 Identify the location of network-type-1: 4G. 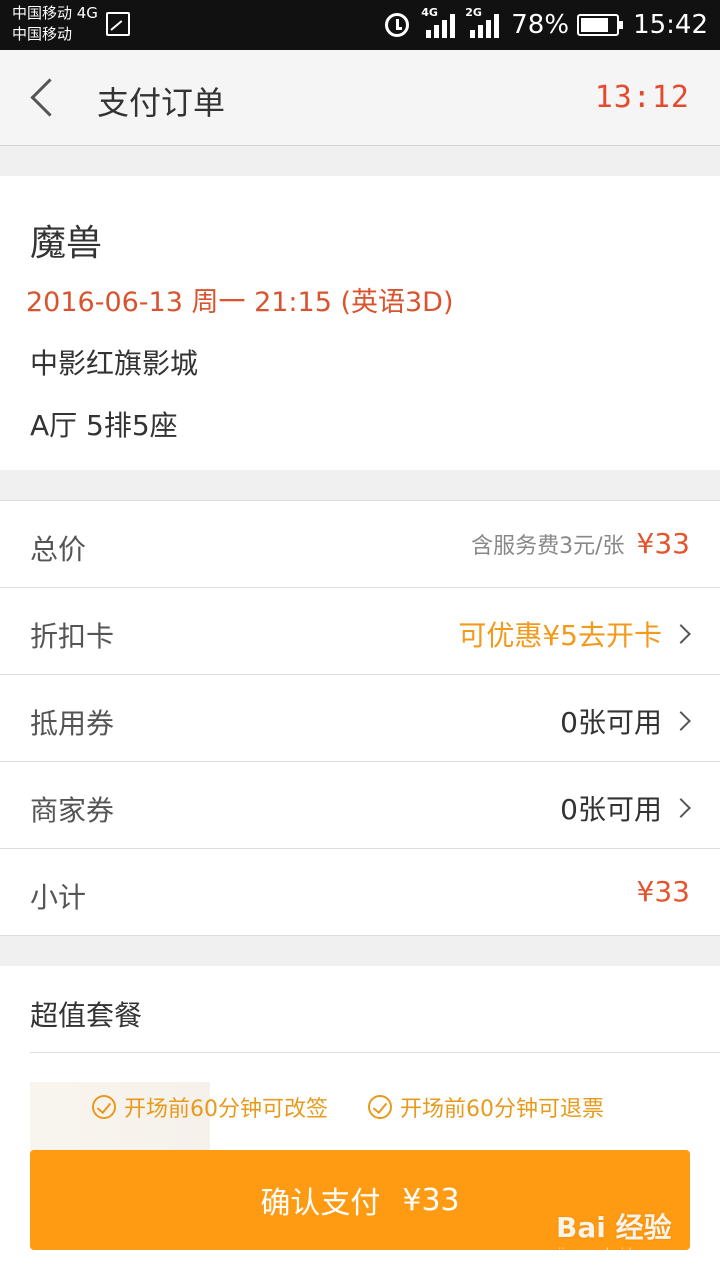
(429, 12).